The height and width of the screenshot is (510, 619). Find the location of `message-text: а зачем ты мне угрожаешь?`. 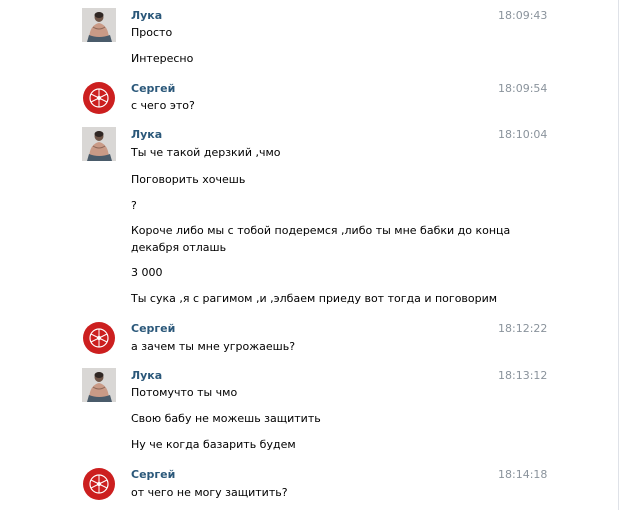

message-text: а зачем ты мне угрожаешь? is located at coordinates (213, 346).